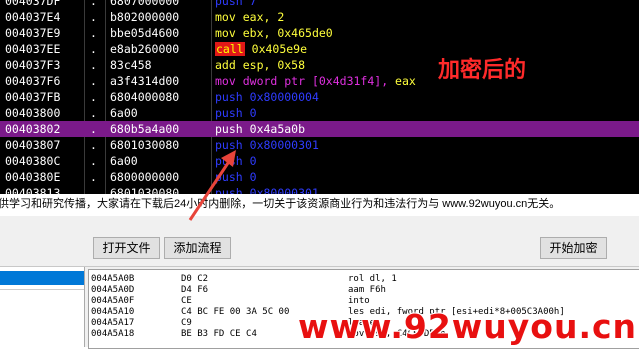 The width and height of the screenshot is (639, 349). Describe the element at coordinates (126, 248) in the screenshot. I see `open-file-button: 打开文件` at that location.